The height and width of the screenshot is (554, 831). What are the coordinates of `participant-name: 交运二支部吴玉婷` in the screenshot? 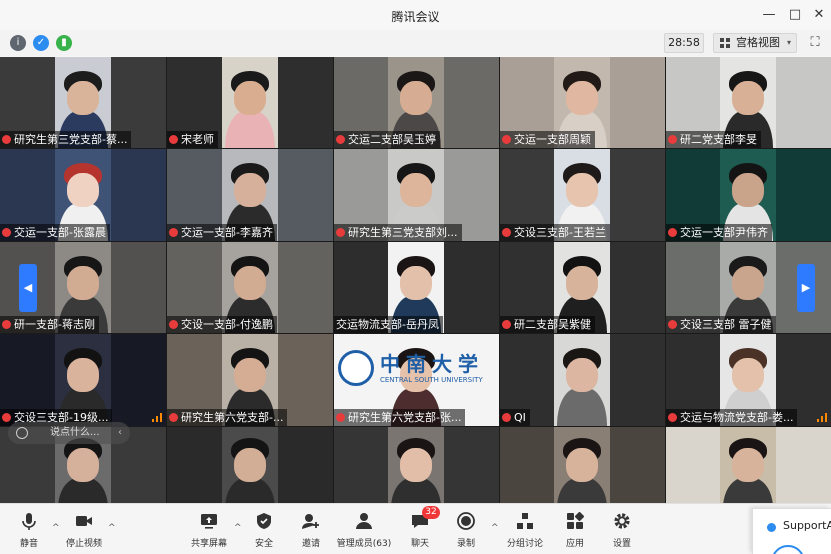 It's located at (387, 139).